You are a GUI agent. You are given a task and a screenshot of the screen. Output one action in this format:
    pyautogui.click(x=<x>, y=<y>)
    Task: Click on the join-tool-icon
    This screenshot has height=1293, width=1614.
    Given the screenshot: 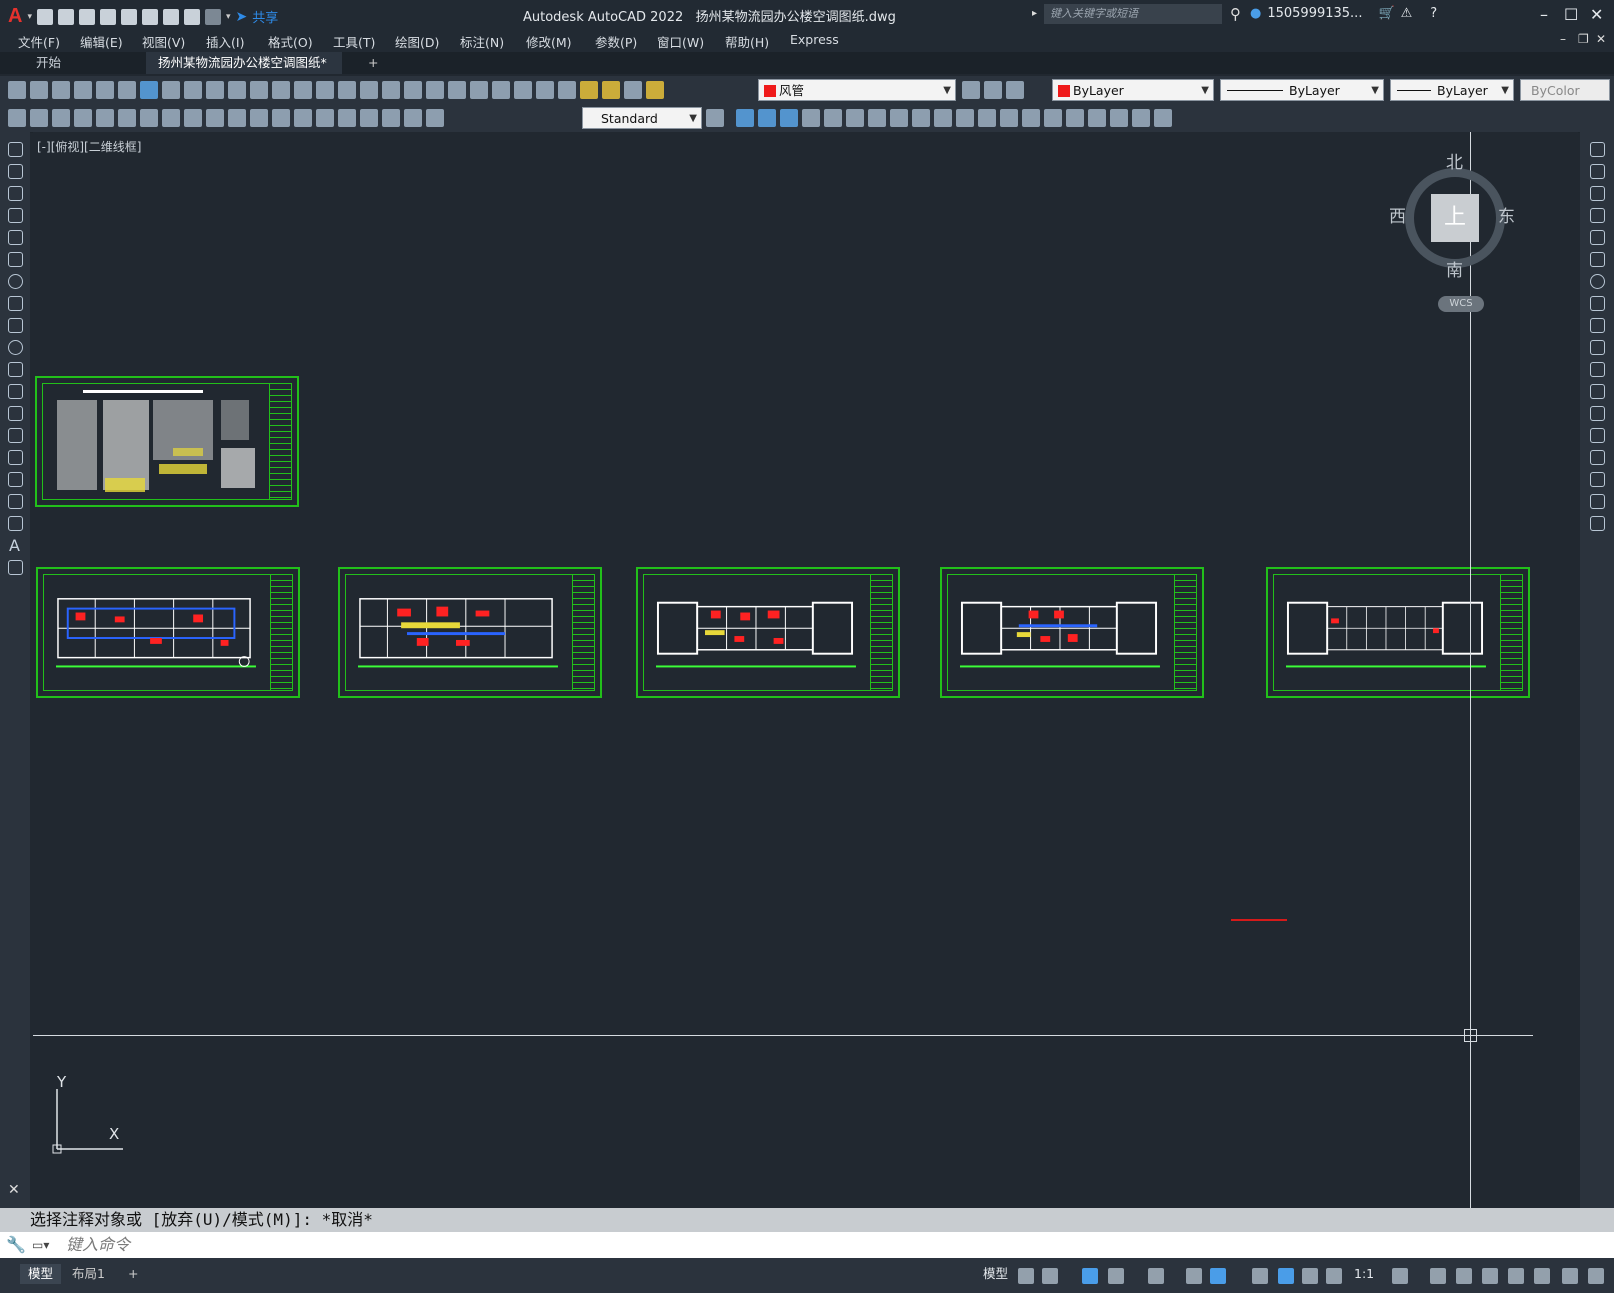 What is the action you would take?
    pyautogui.click(x=987, y=118)
    